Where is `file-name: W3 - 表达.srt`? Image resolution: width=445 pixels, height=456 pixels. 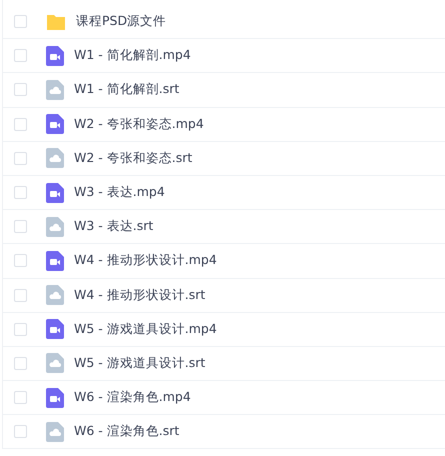
file-name: W3 - 表达.srt is located at coordinates (114, 227).